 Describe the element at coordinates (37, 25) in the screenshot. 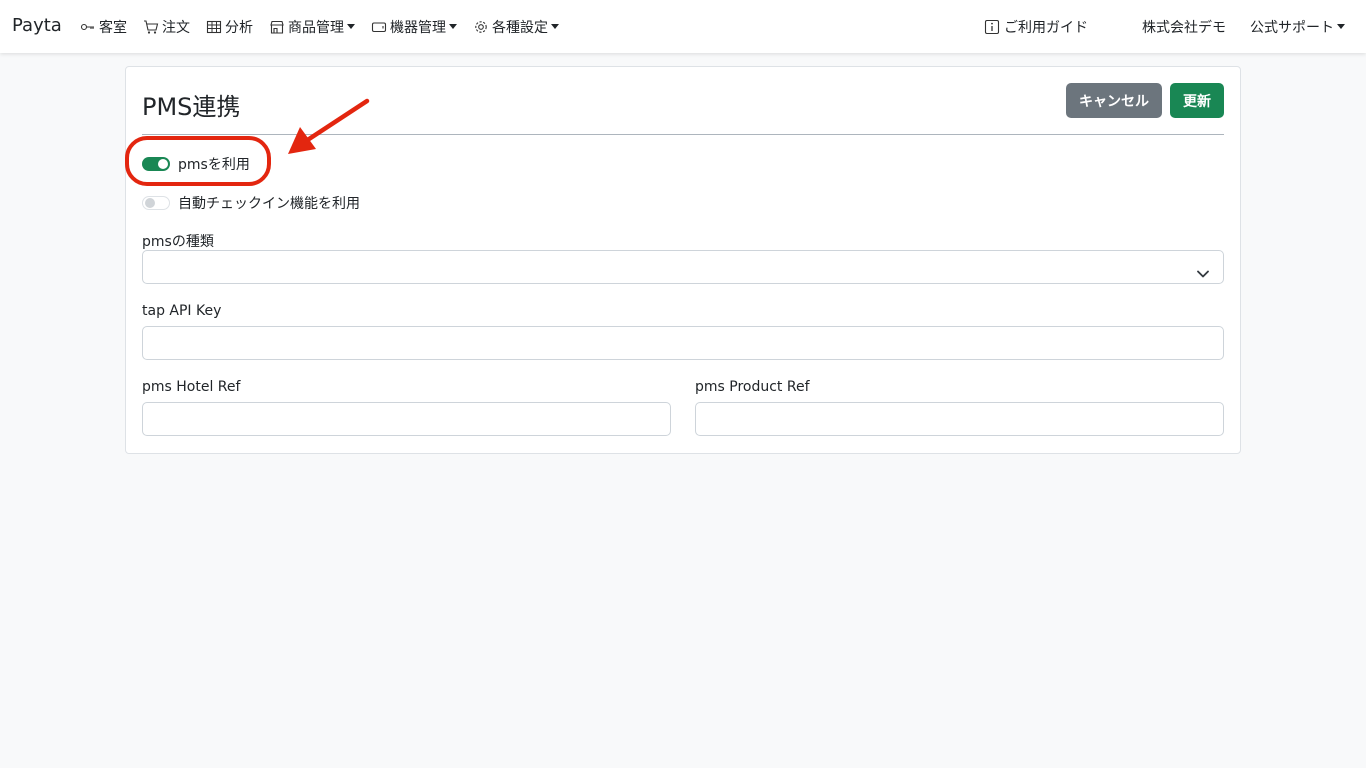

I see `brand-logo: Payta` at that location.